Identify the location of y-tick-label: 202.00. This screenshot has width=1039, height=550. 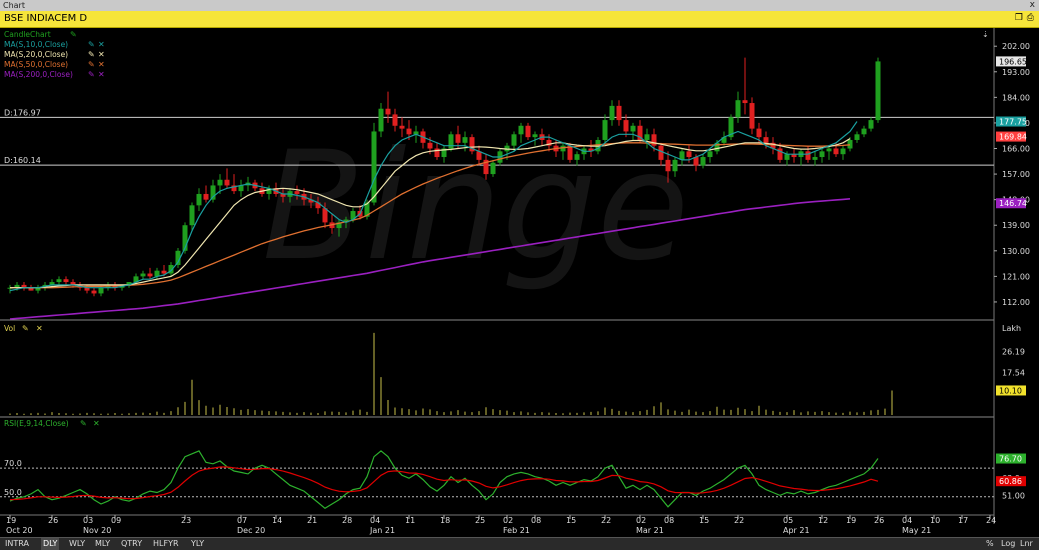
(1016, 46).